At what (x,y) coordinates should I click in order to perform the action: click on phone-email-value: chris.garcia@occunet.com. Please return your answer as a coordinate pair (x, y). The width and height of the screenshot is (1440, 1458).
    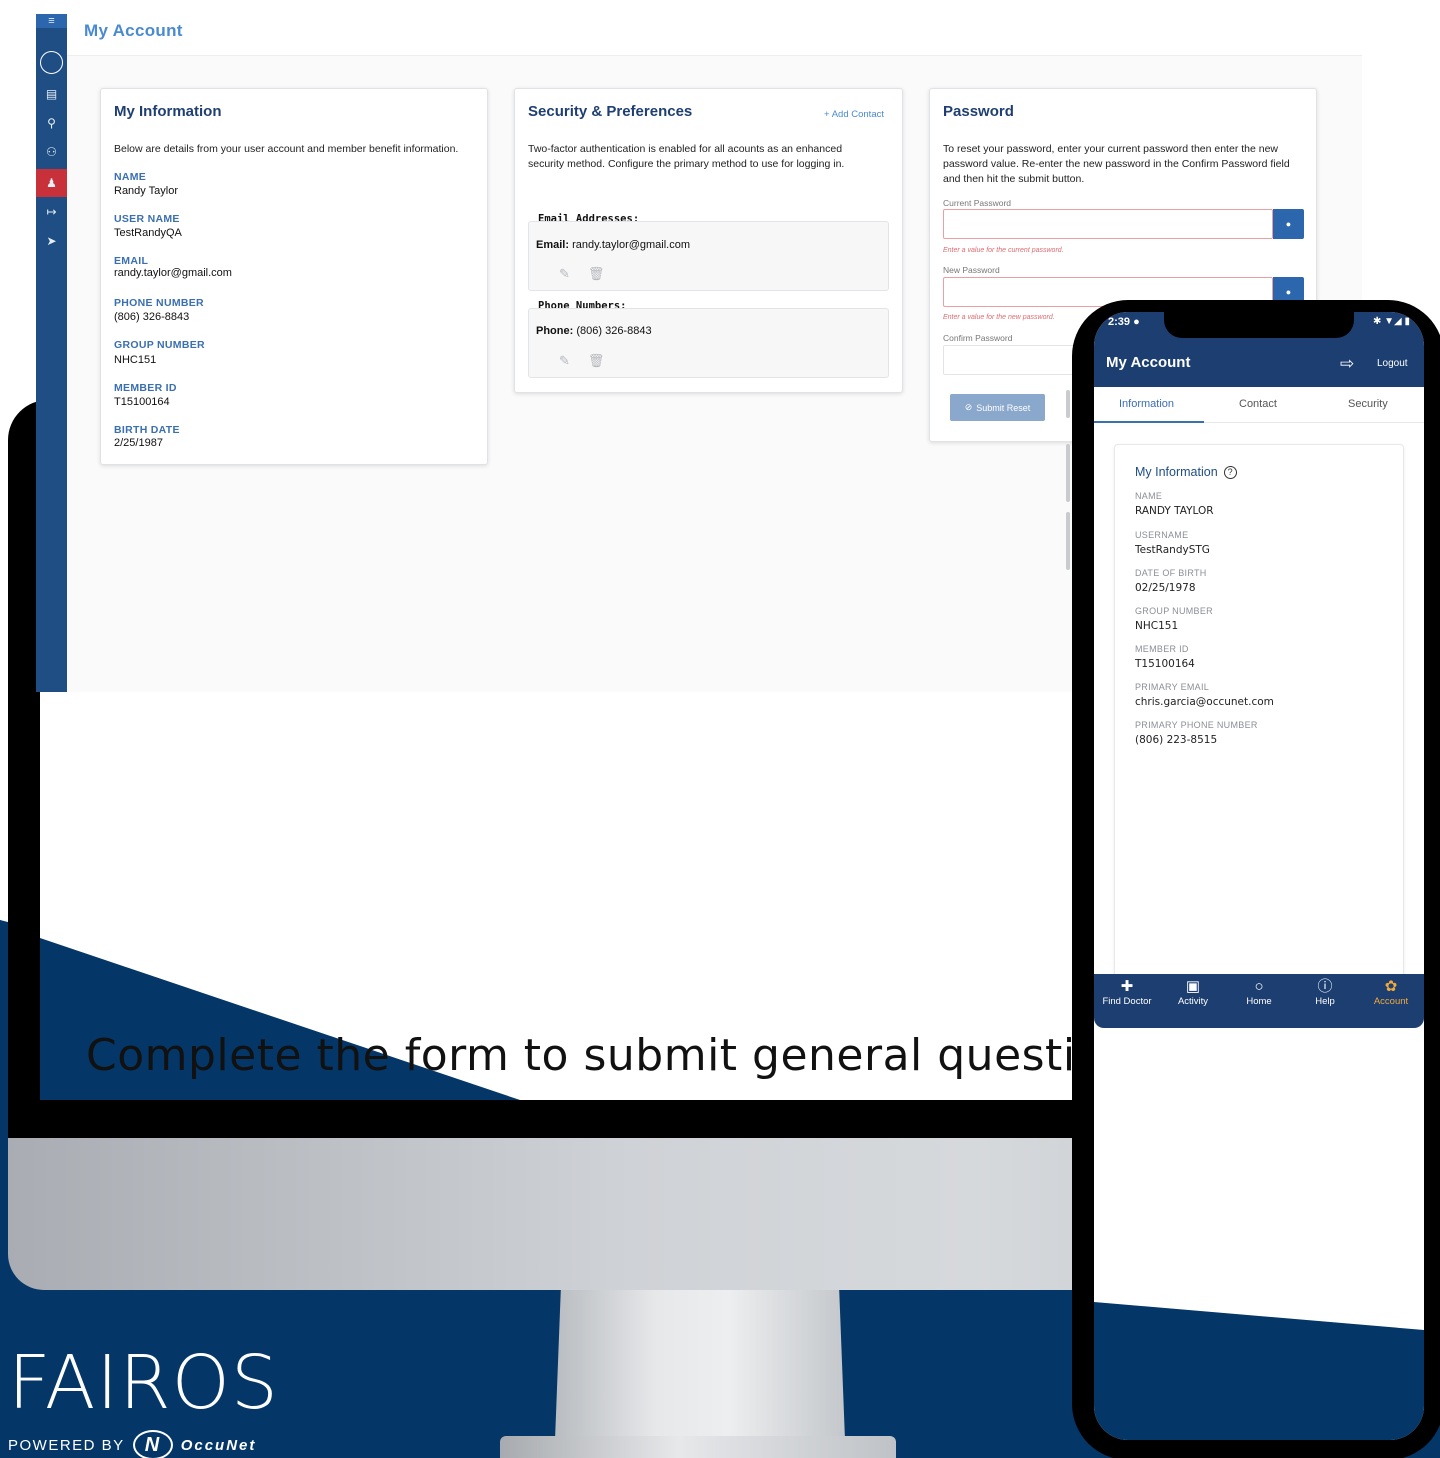
    Looking at the image, I should click on (1204, 702).